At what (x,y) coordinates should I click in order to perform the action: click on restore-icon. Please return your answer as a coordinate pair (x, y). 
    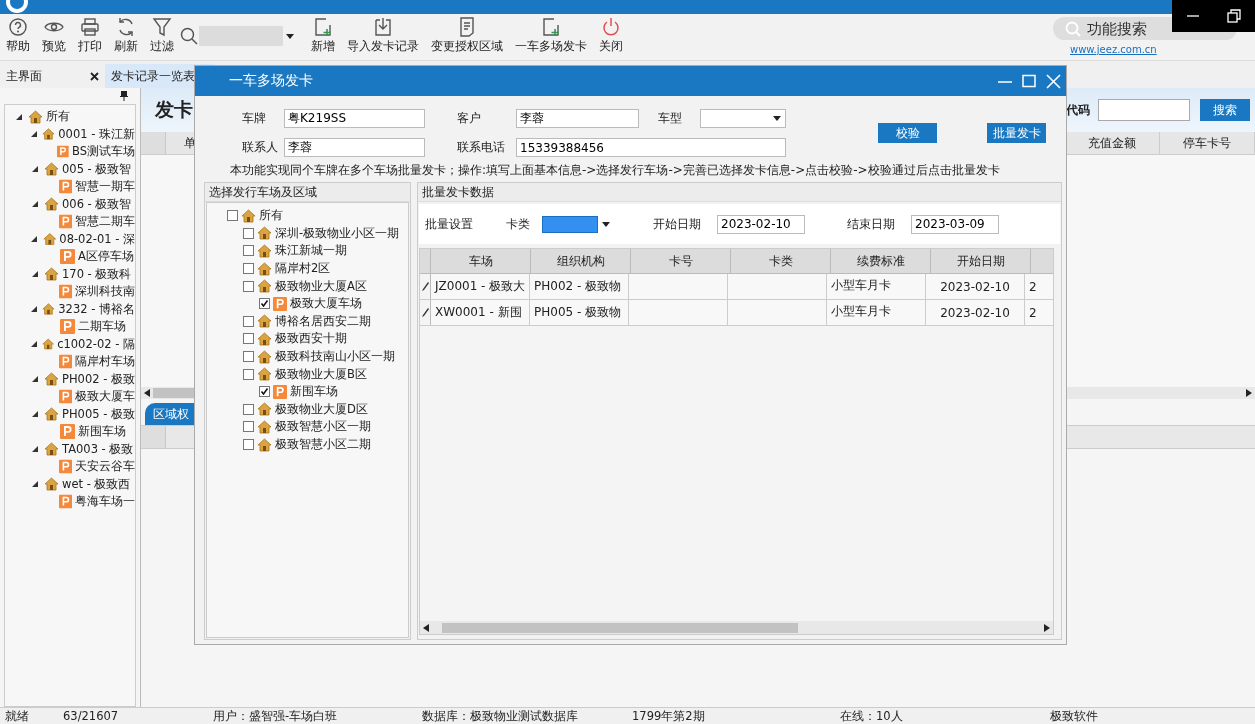
    Looking at the image, I should click on (1234, 16).